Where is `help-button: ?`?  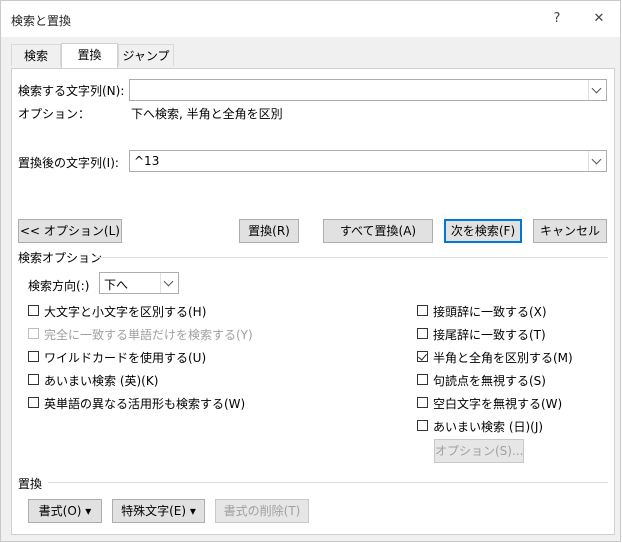
help-button: ? is located at coordinates (557, 19).